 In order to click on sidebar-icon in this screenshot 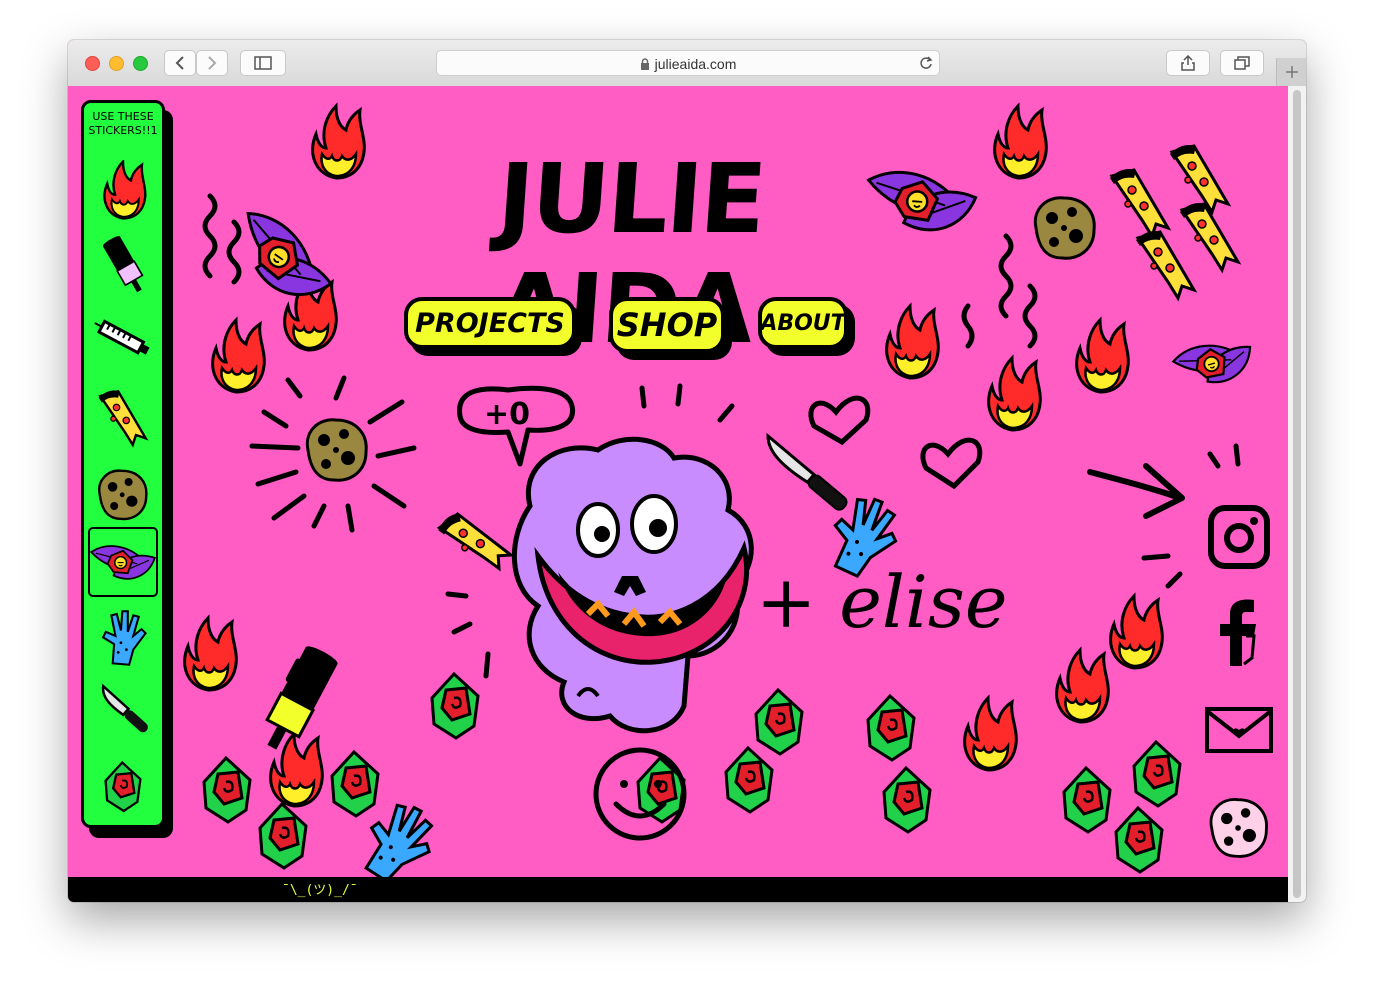, I will do `click(263, 63)`.